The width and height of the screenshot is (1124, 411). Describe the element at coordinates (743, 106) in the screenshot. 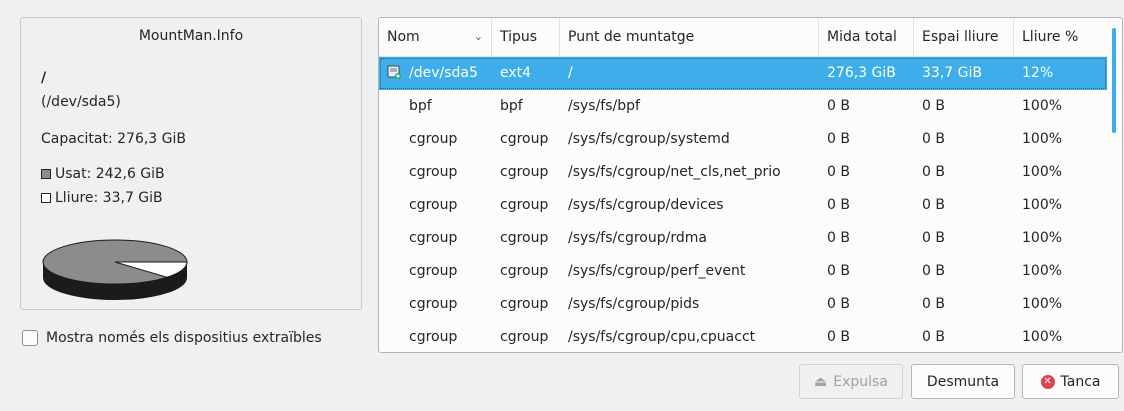

I see `table-row: bpf bpf /sys/fs/bpf 0 B 0 B 100%` at that location.